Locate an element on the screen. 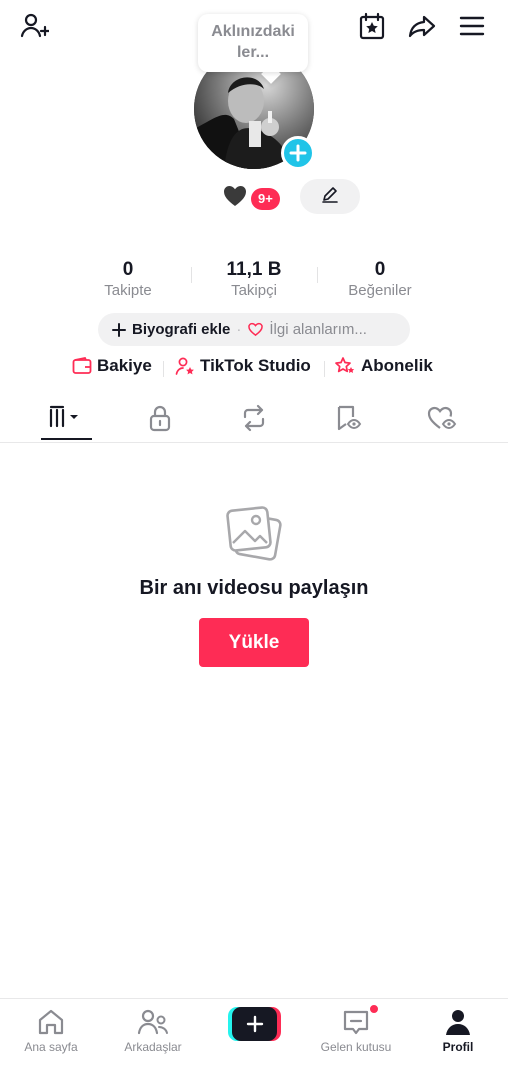 The height and width of the screenshot is (1080, 508). calendar-star-icon is located at coordinates (372, 26).